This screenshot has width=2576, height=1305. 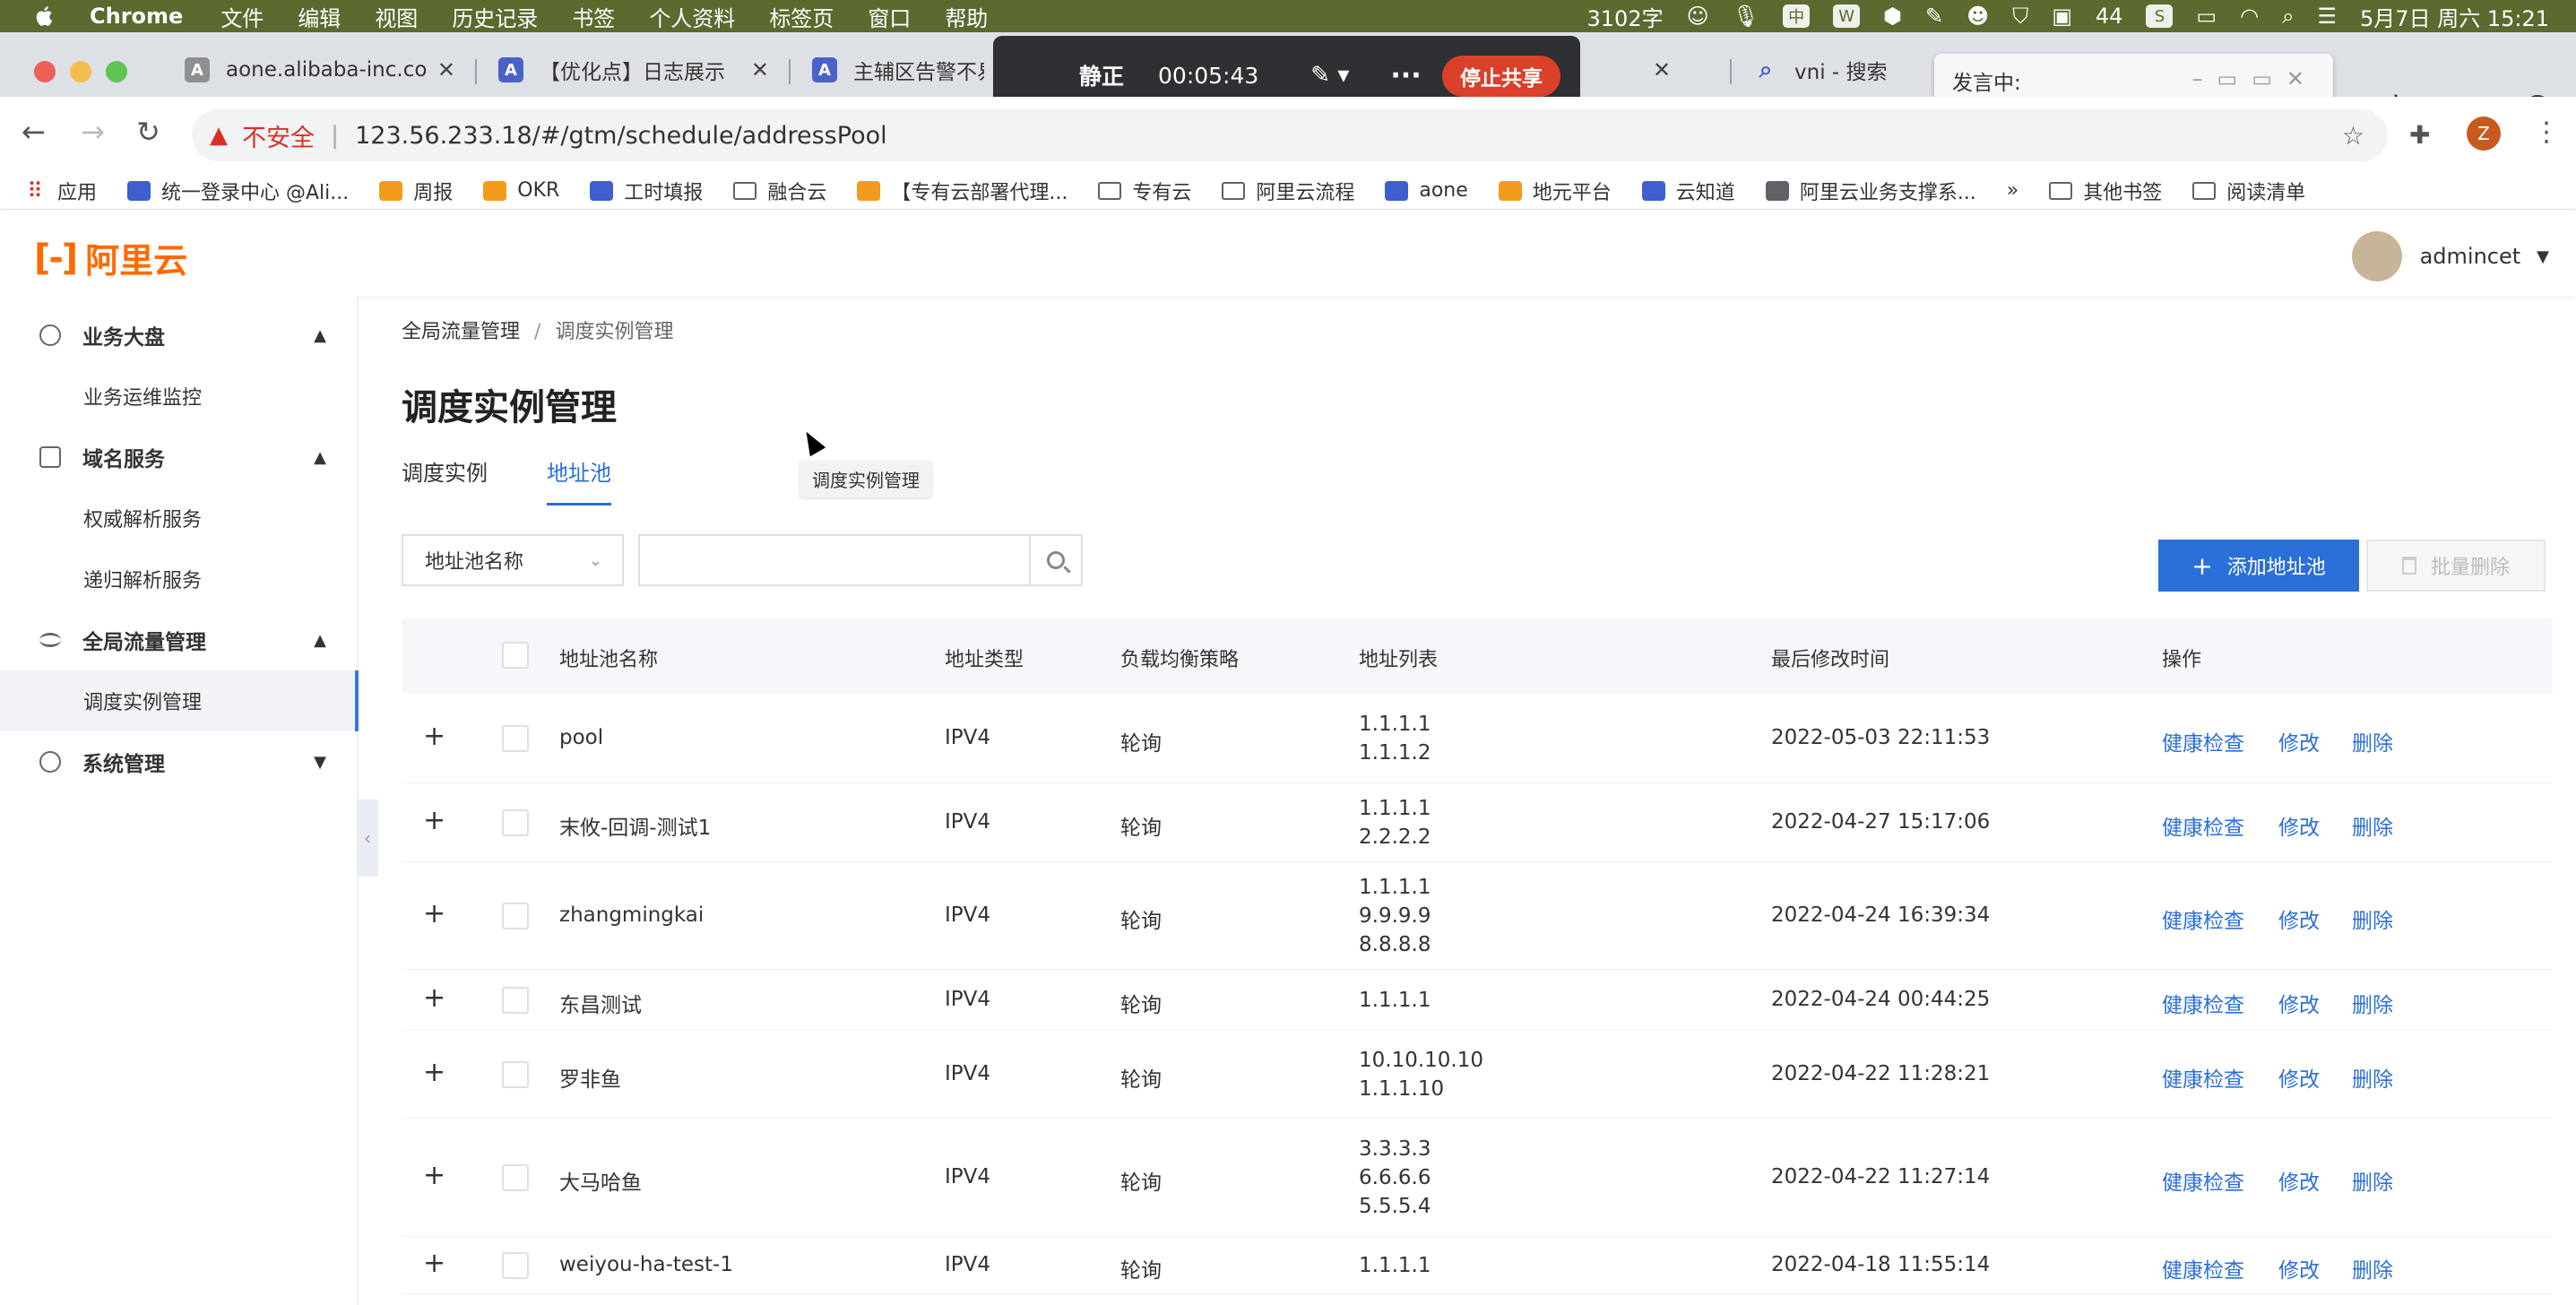 What do you see at coordinates (179, 761) in the screenshot?
I see `sidebar-group-system: 系统管理 ▼` at bounding box center [179, 761].